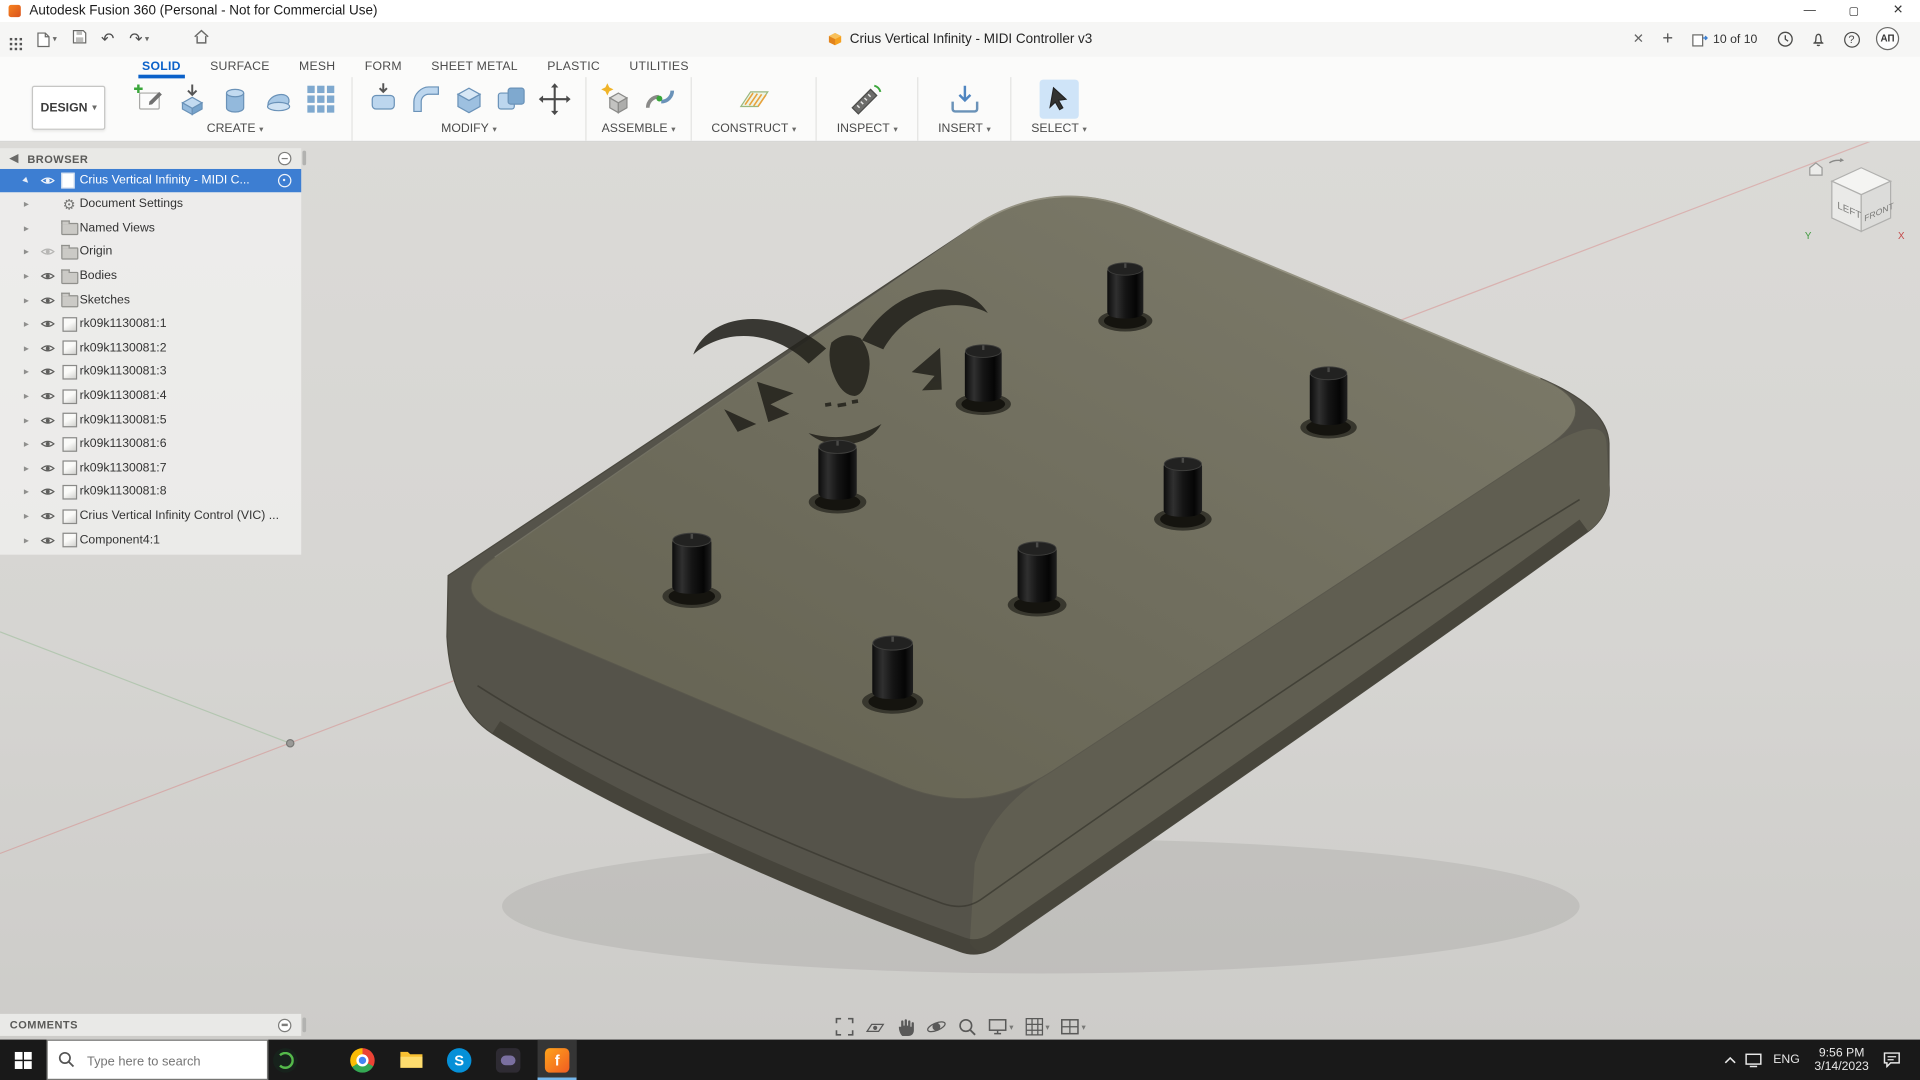 This screenshot has width=1920, height=1080. Describe the element at coordinates (107, 39) in the screenshot. I see `undo-icon: ↶` at that location.